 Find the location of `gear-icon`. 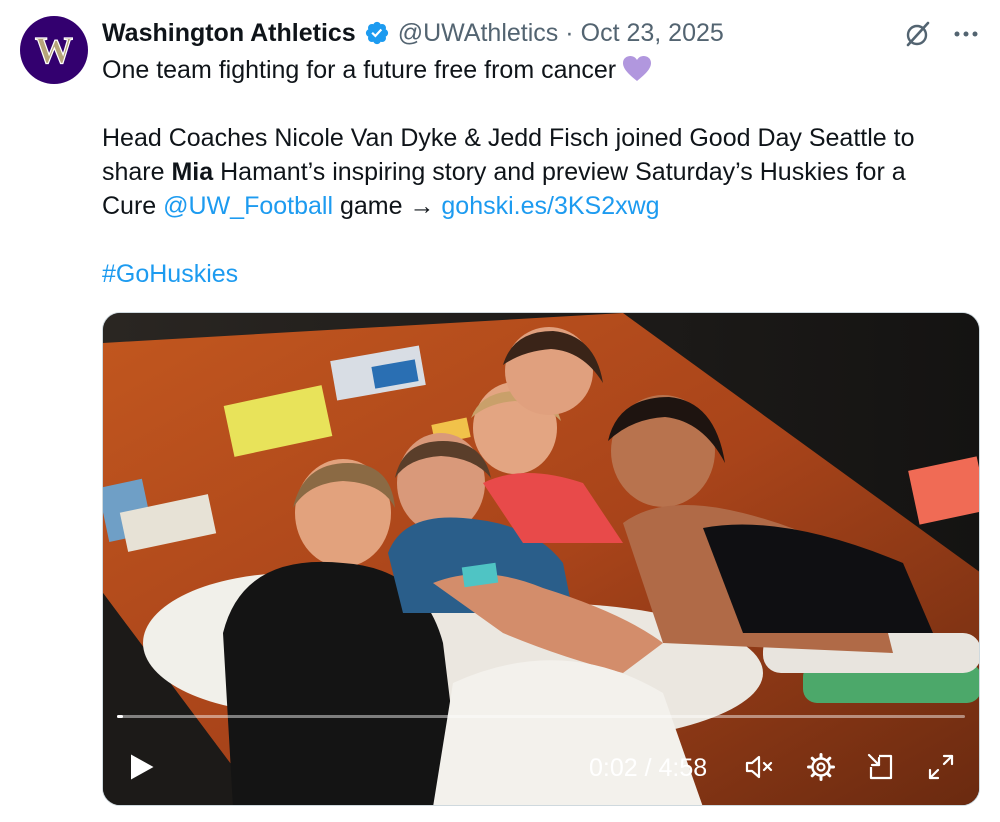

gear-icon is located at coordinates (821, 767).